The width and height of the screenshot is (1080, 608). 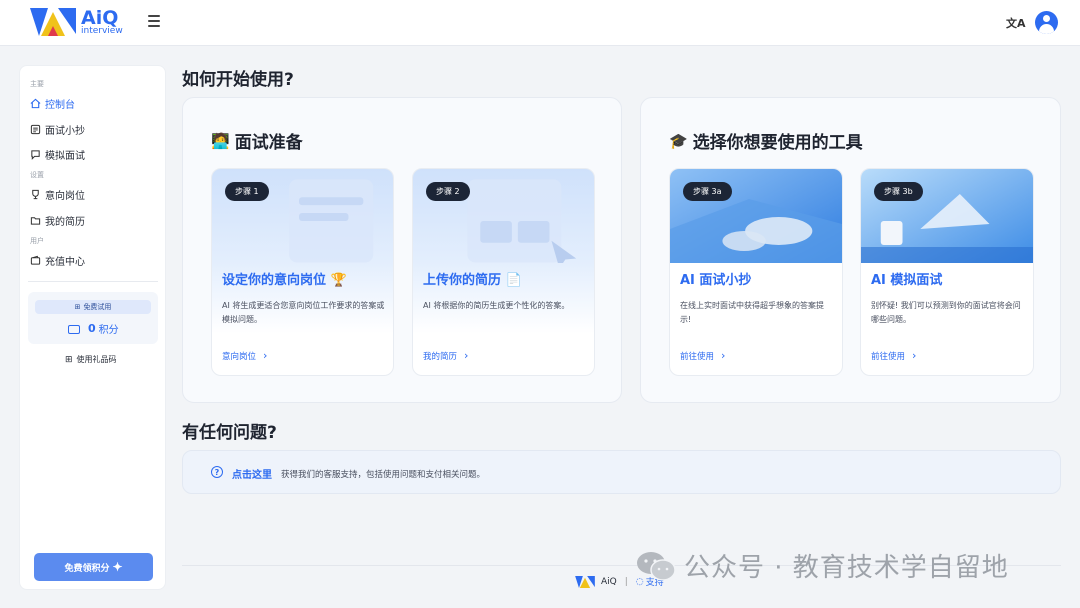 I want to click on sidebar-item-label: 意向岗位, so click(x=65, y=196).